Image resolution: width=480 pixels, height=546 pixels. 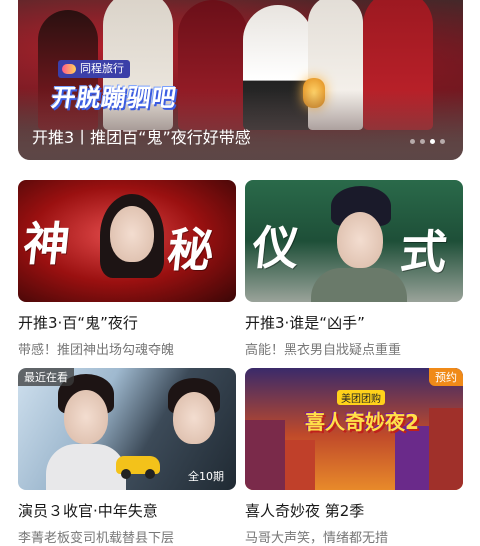 What do you see at coordinates (46, 244) in the screenshot?
I see `thumb-text: 神` at bounding box center [46, 244].